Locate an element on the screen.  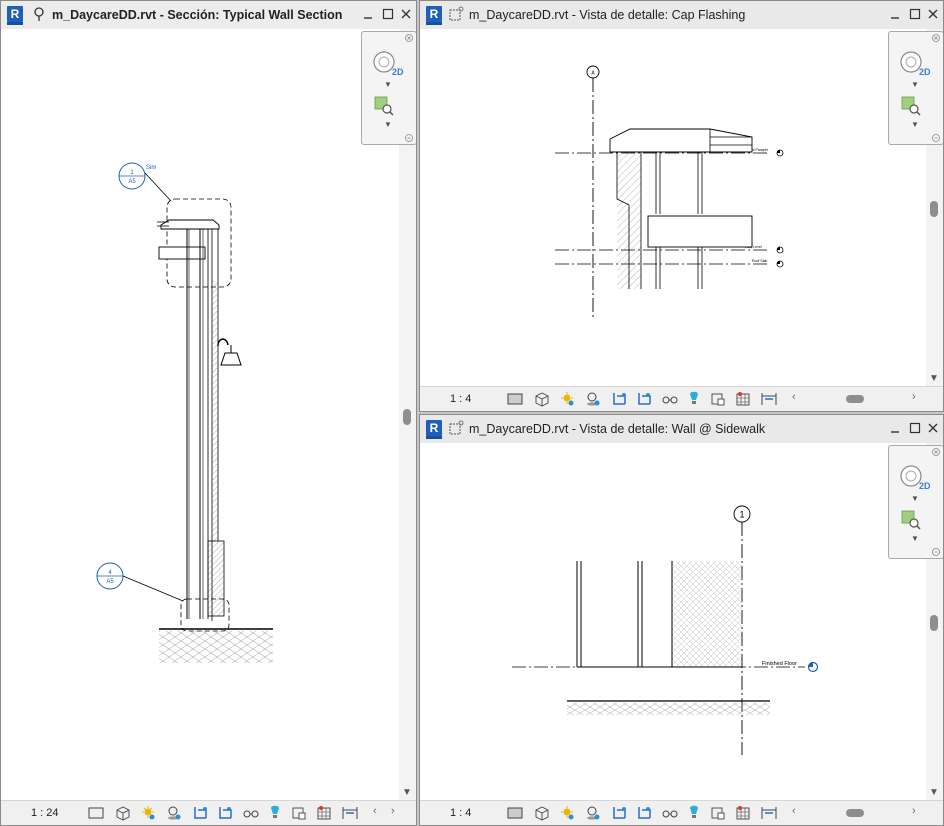
wall-sidewalk-drawing: 1 Finished Floor is located at coordinates (665, 630).